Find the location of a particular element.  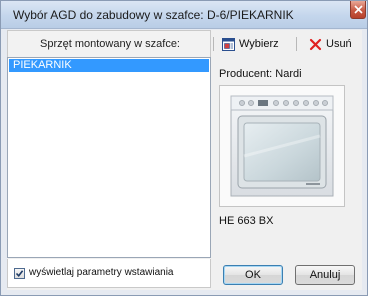

checkmark-icon is located at coordinates (19, 274).